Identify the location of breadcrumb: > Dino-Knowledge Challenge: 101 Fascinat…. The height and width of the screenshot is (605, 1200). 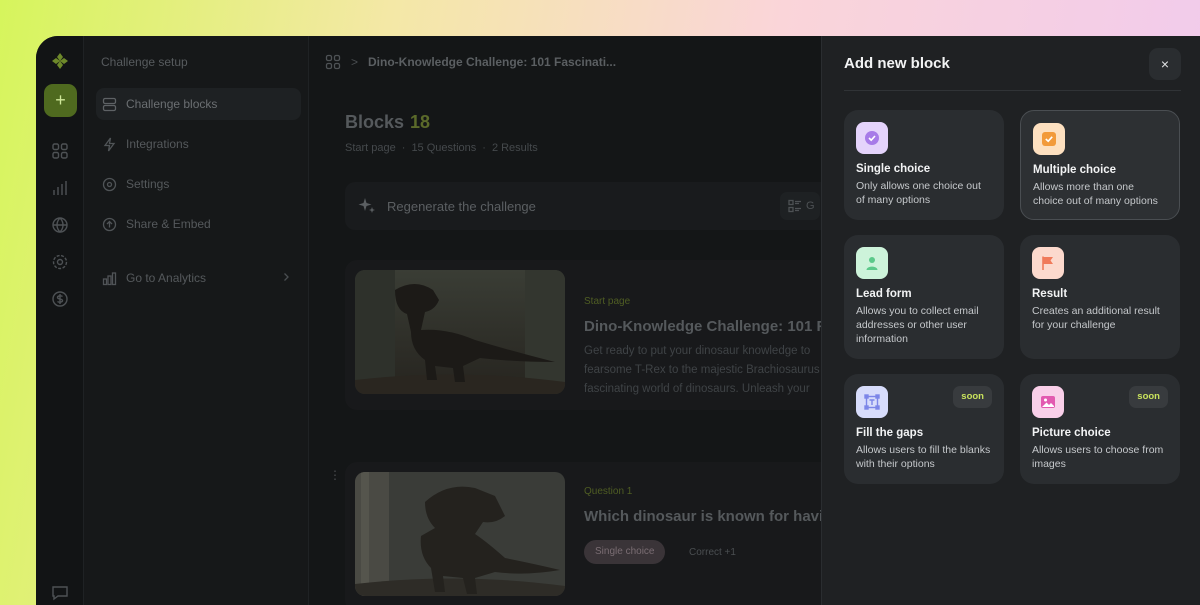
(470, 62).